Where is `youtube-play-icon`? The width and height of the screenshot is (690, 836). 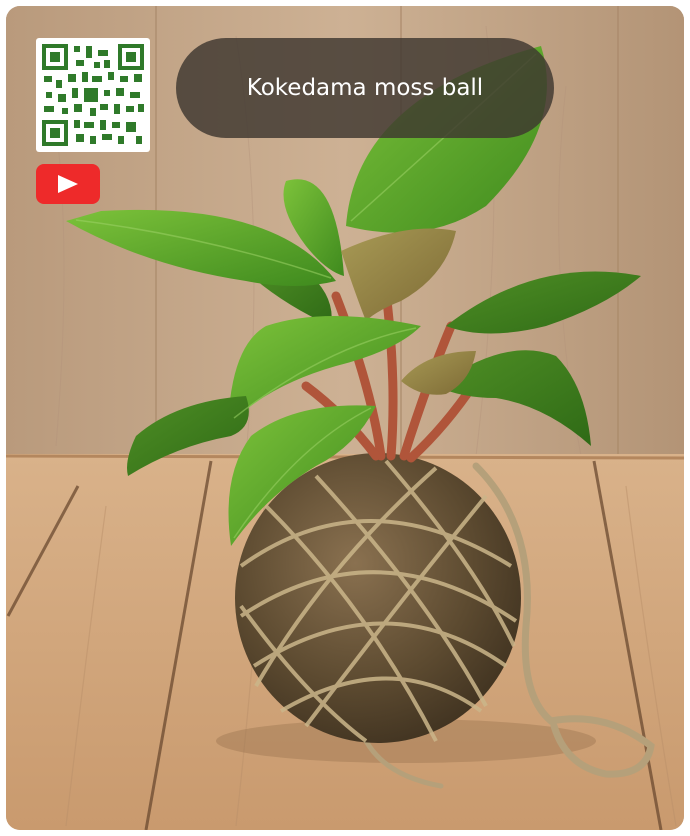
youtube-play-icon is located at coordinates (68, 184).